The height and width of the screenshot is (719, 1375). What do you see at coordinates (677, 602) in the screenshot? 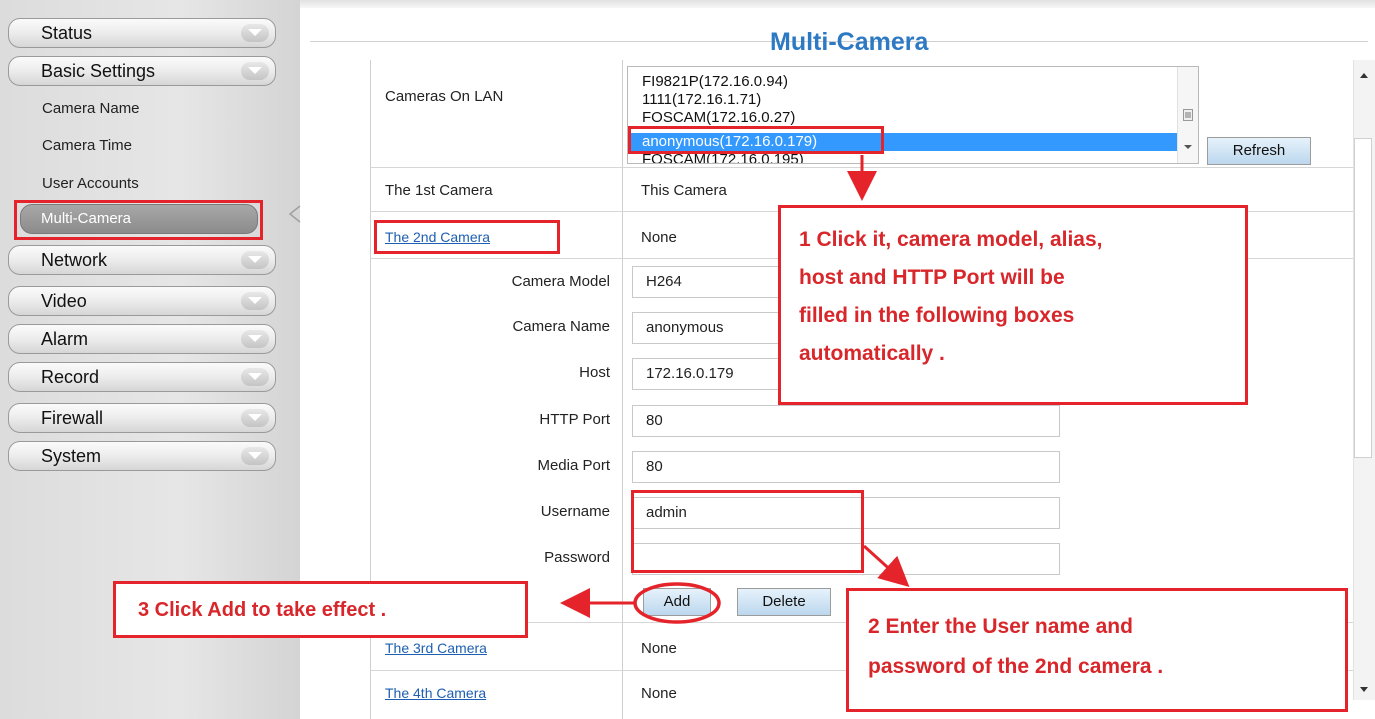
I see `add-button: Add` at bounding box center [677, 602].